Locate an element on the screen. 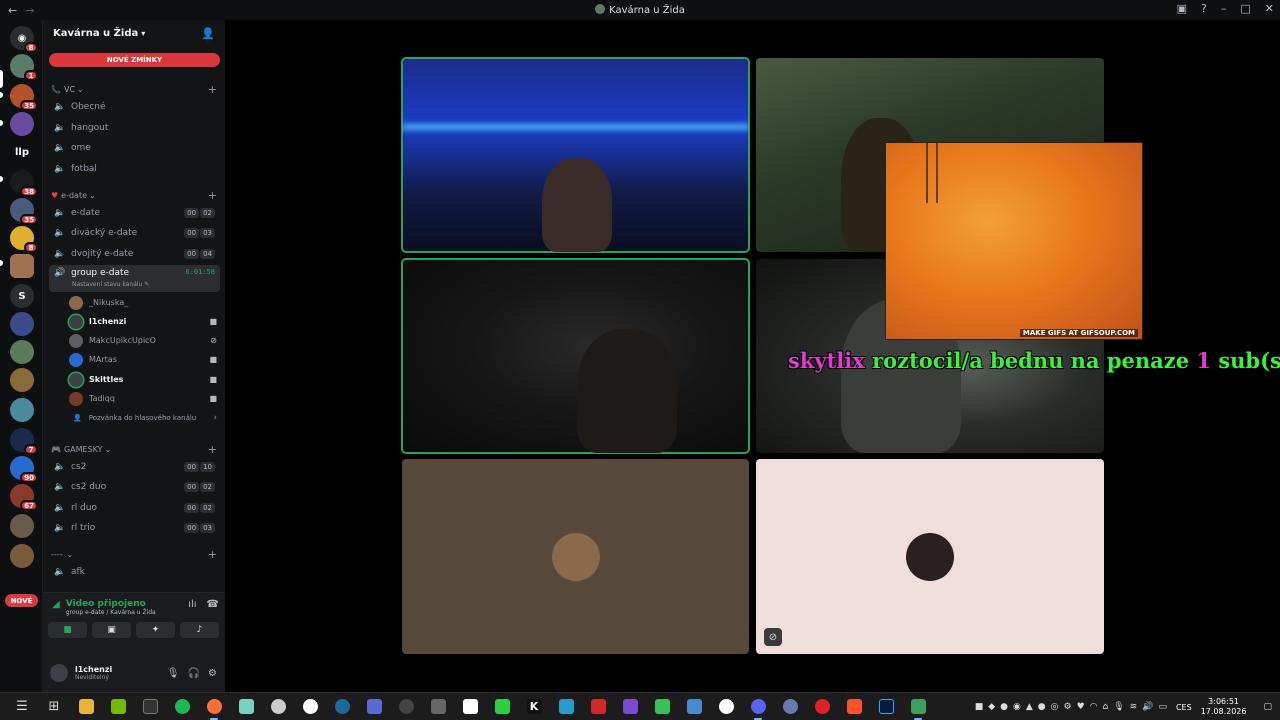 The width and height of the screenshot is (1280, 720). voice-member: l1chenzi ■ is located at coordinates (143, 321).